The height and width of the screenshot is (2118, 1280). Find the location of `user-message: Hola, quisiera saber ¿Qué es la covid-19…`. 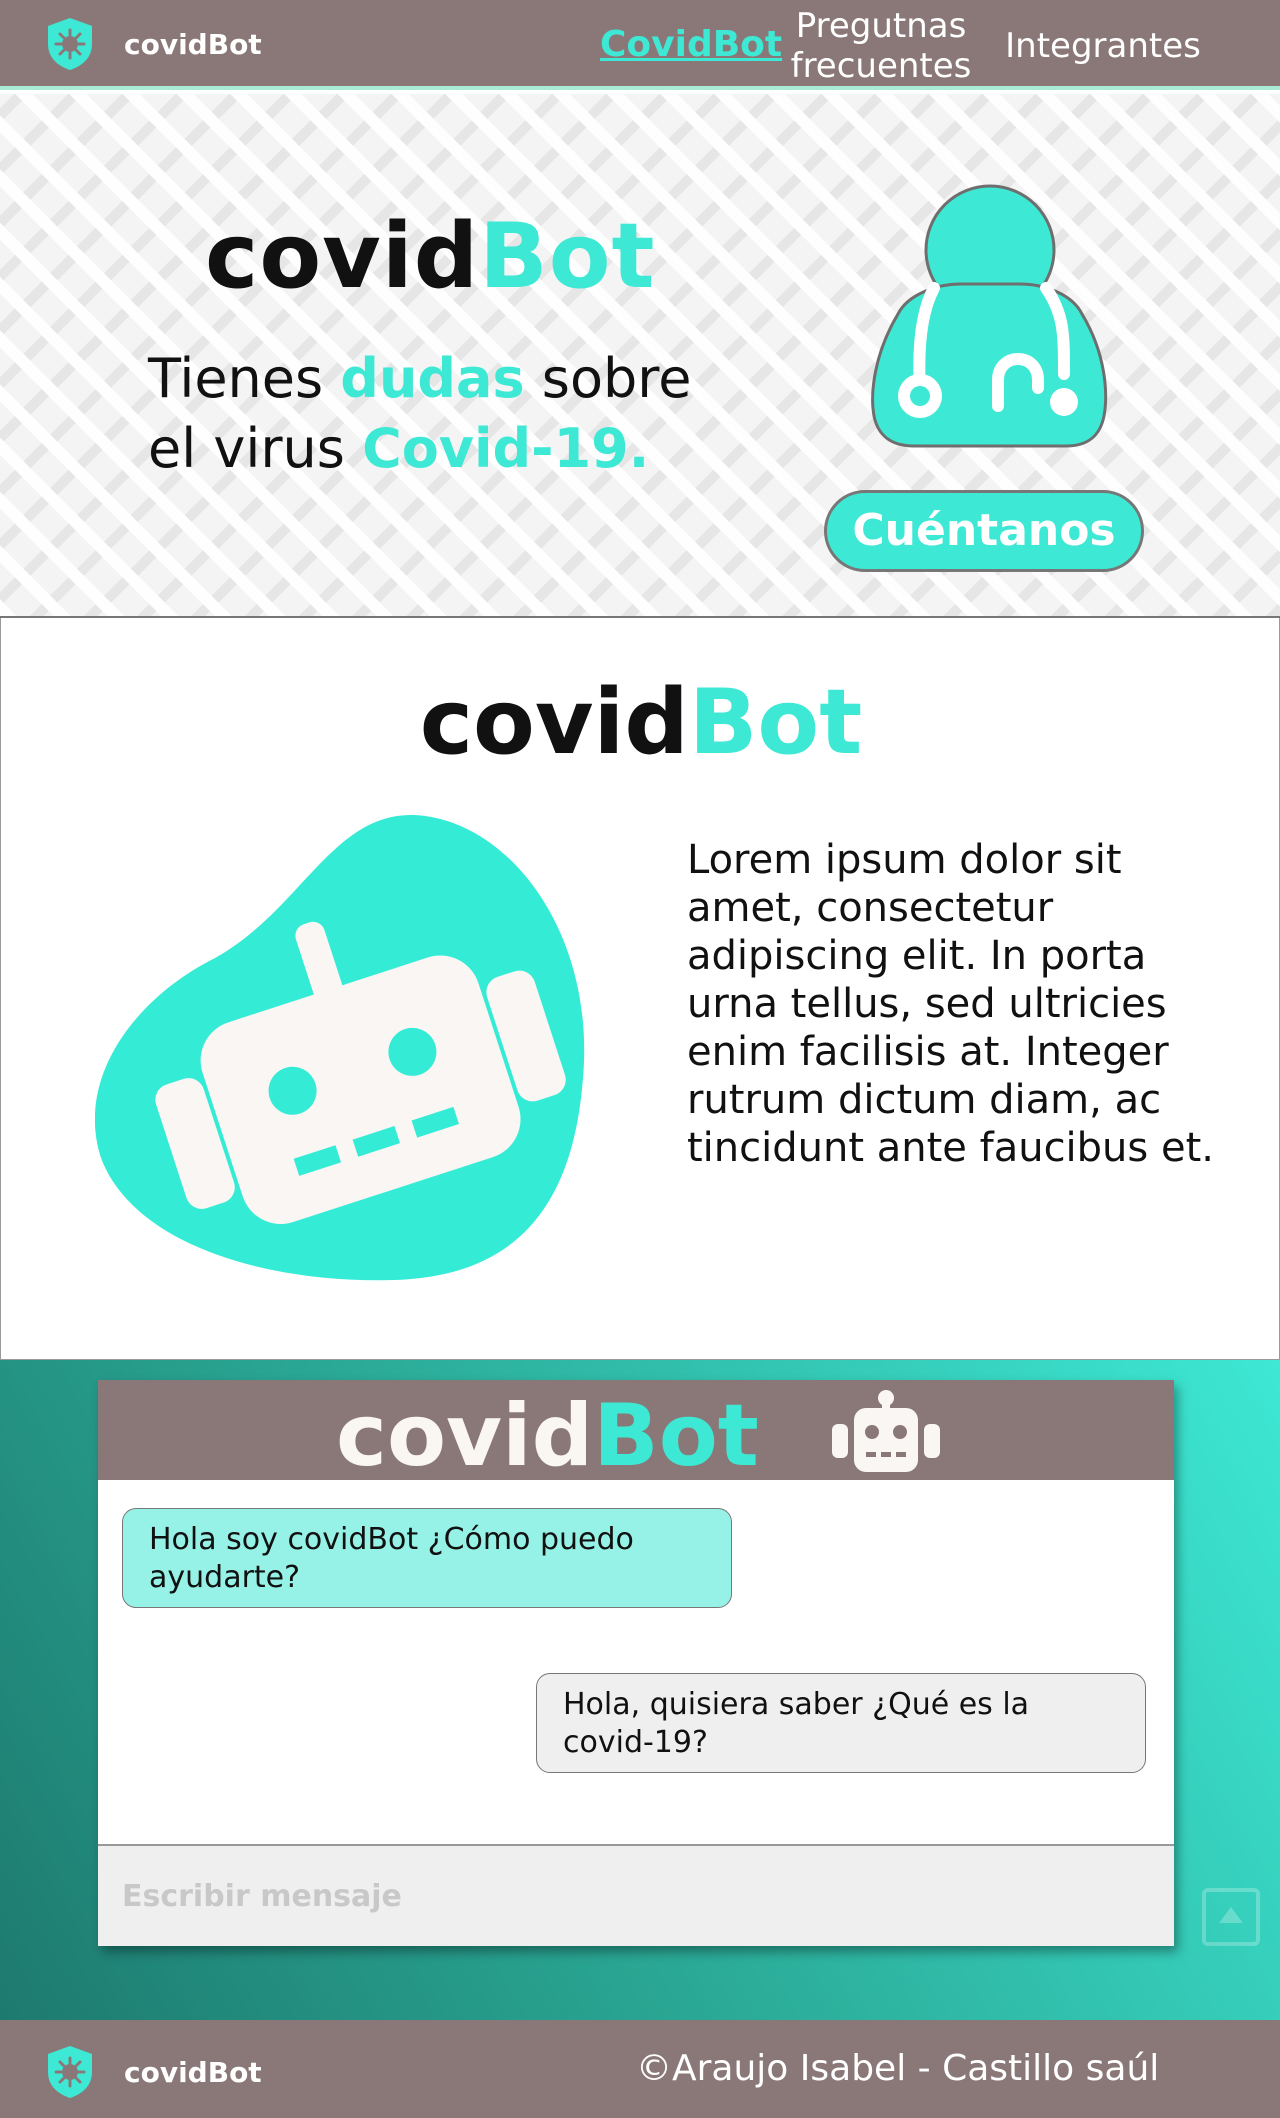

user-message: Hola, quisiera saber ¿Qué es la covid-19… is located at coordinates (841, 1723).